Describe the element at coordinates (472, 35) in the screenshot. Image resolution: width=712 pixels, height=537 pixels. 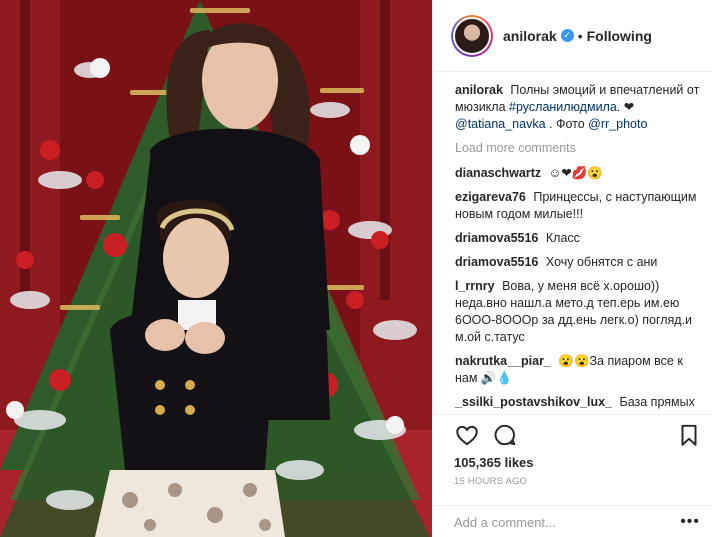
I see `avatar` at that location.